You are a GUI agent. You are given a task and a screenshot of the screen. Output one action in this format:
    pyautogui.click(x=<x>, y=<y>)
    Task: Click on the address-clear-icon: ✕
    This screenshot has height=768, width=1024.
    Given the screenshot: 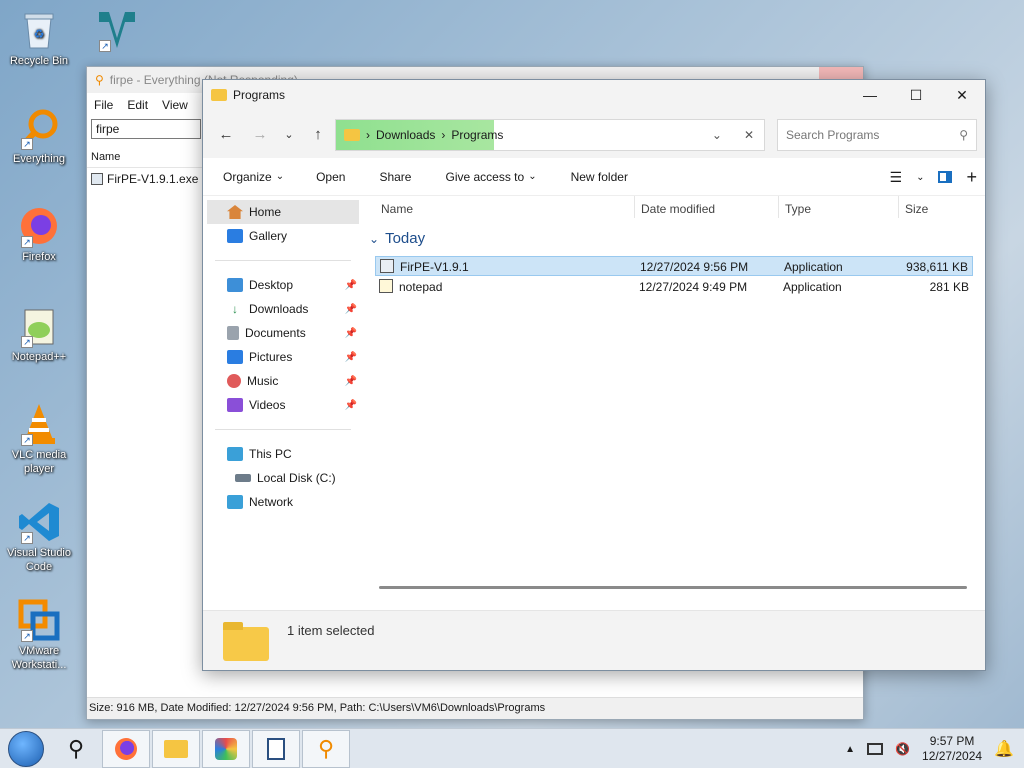 What is the action you would take?
    pyautogui.click(x=749, y=135)
    